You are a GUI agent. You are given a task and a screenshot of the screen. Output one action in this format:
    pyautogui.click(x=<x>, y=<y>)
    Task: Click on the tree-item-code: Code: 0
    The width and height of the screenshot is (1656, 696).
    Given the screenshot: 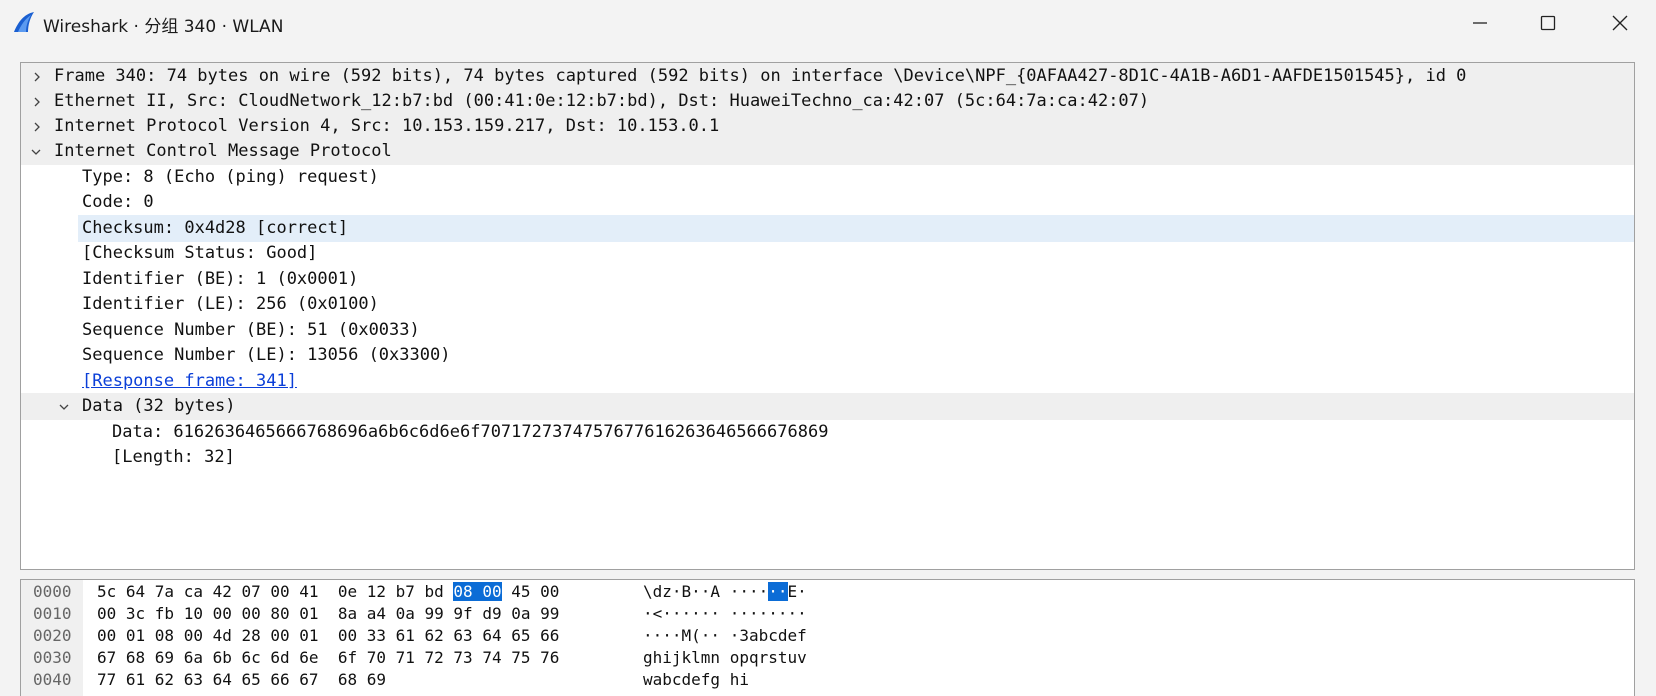 What is the action you would take?
    pyautogui.click(x=827, y=202)
    